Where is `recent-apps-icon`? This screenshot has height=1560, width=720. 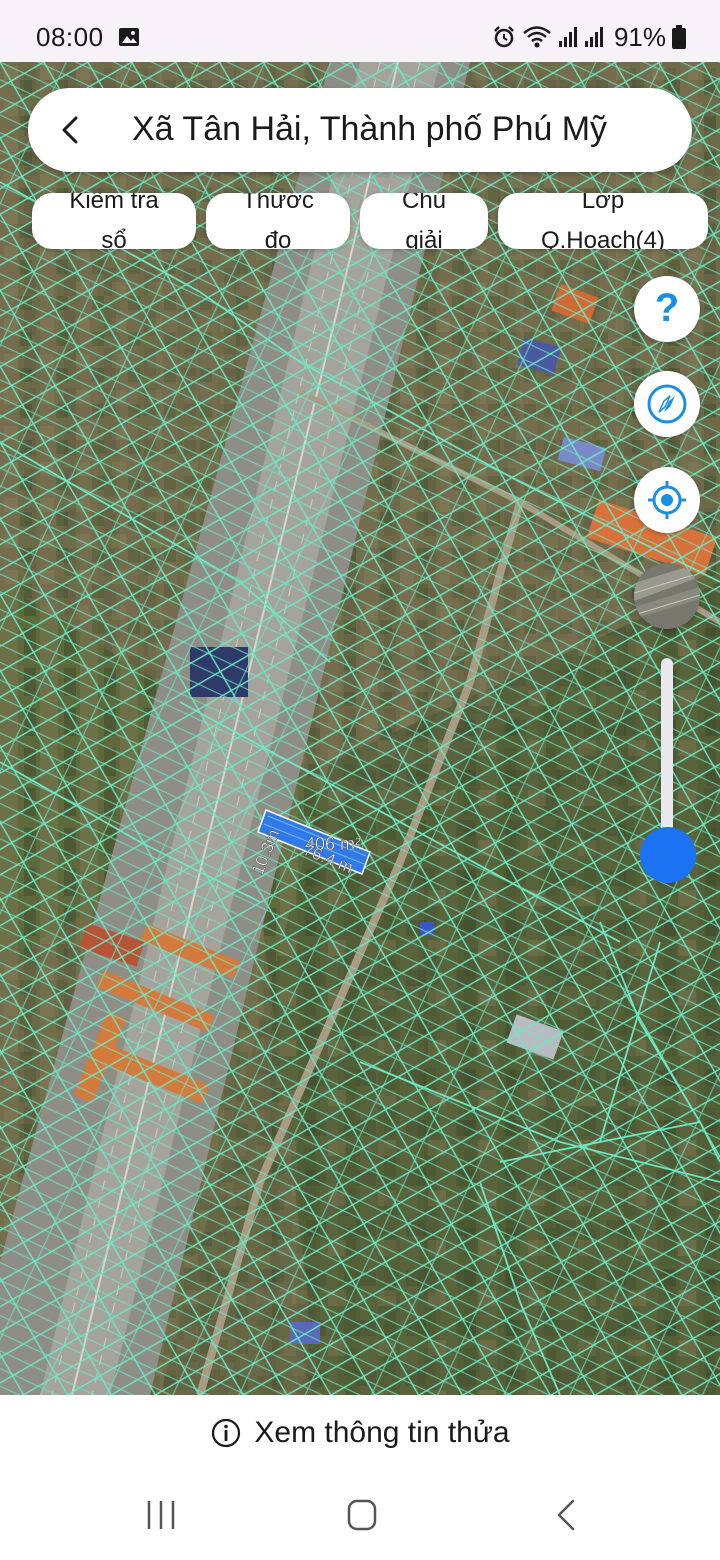
recent-apps-icon is located at coordinates (161, 1515).